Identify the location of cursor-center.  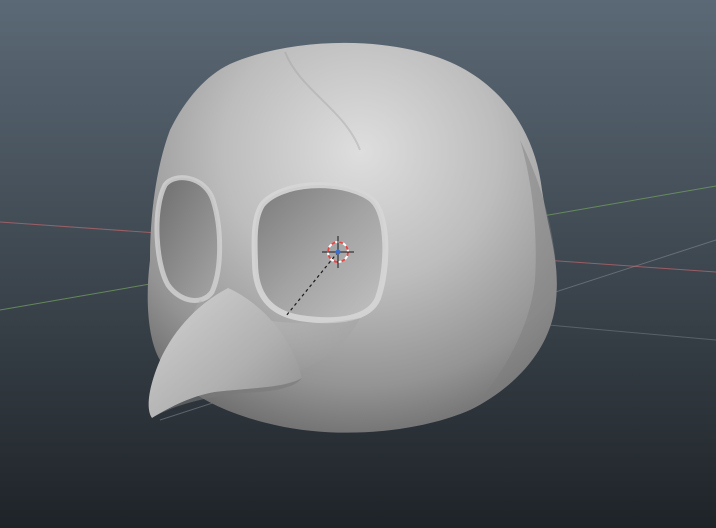
(338, 252).